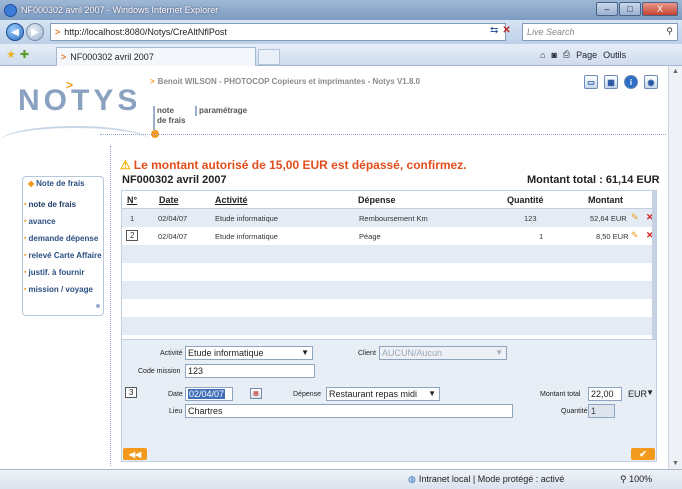 This screenshot has height=489, width=682. What do you see at coordinates (654, 265) in the screenshot?
I see `table-scrollbar` at bounding box center [654, 265].